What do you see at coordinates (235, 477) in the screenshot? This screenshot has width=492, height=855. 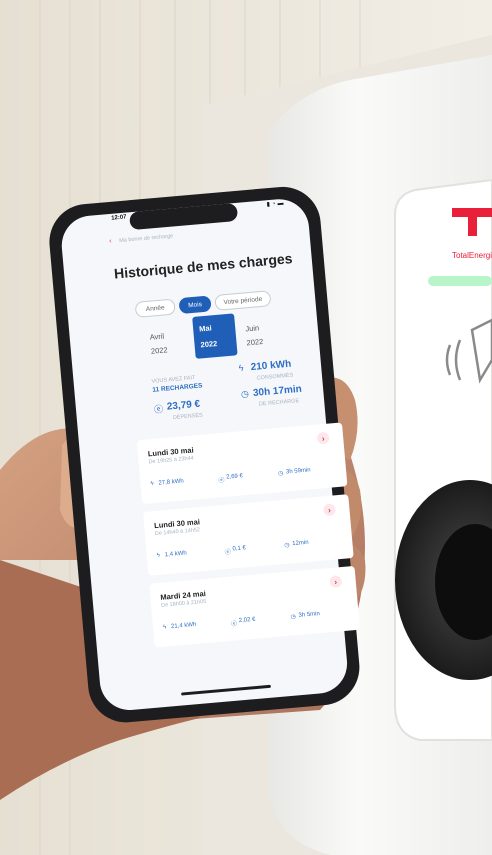 I see `charge-cost: 2,69 €` at bounding box center [235, 477].